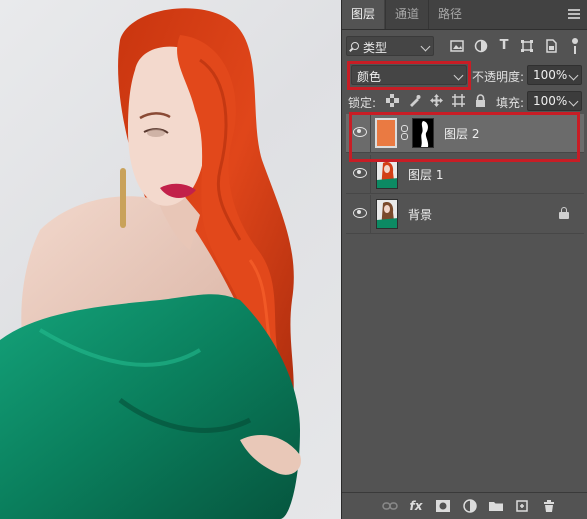  Describe the element at coordinates (406, 14) in the screenshot. I see `tab-channels: 通道` at that location.